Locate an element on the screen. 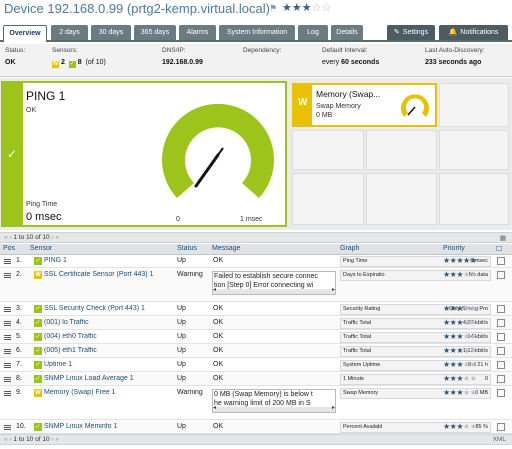 The height and width of the screenshot is (449, 512). col-pos: Pos is located at coordinates (9, 248).